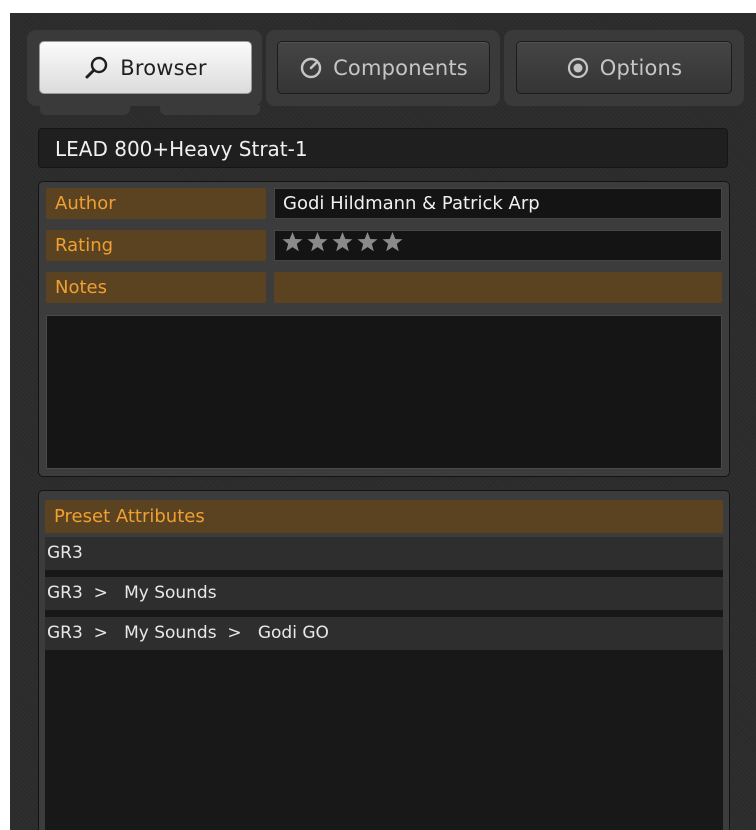  What do you see at coordinates (498, 203) in the screenshot?
I see `author-field: Godi Hildmann & Patrick Arp` at bounding box center [498, 203].